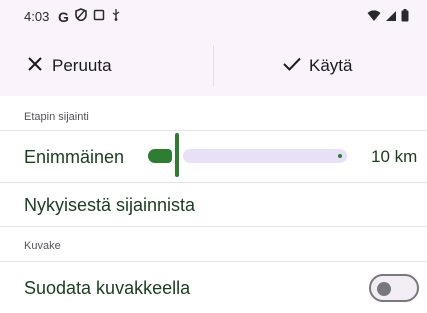  What do you see at coordinates (109, 205) in the screenshot?
I see `current-location-option: Nykyisestä sijainnista` at bounding box center [109, 205].